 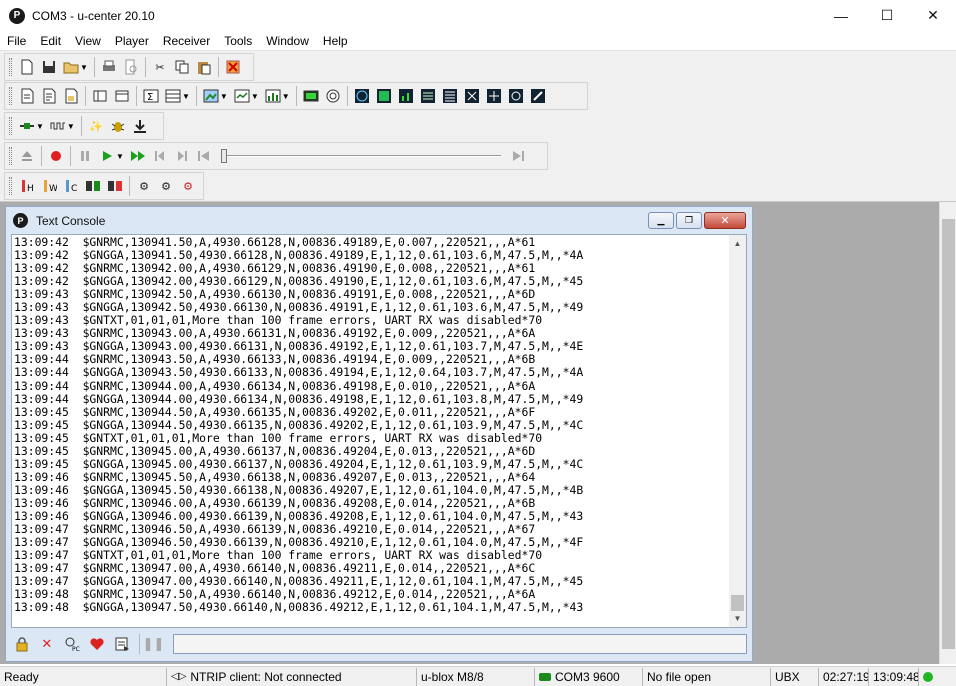 What do you see at coordinates (27, 96) in the screenshot?
I see `autobaud-icon` at bounding box center [27, 96].